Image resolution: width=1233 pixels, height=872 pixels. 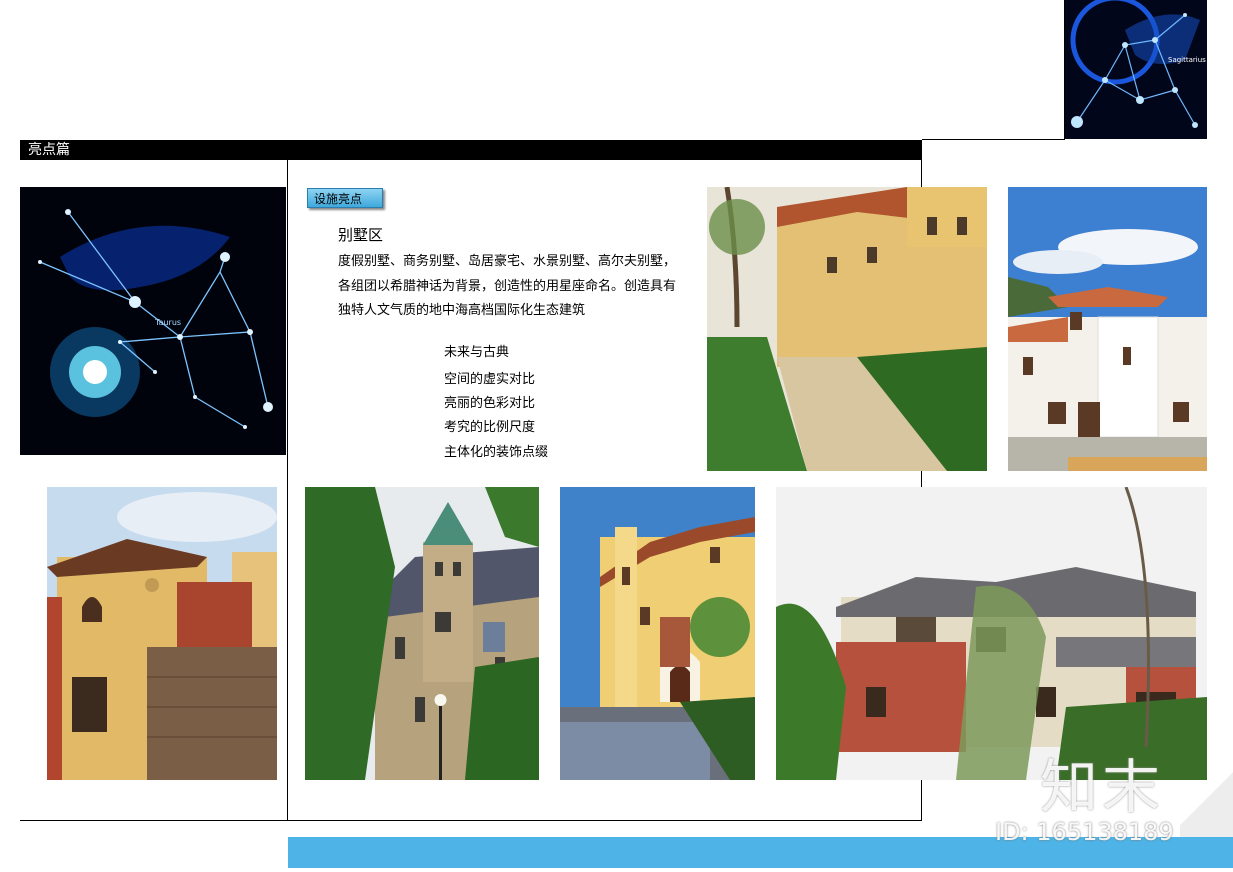 I want to click on divider-bottom, so click(x=471, y=820).